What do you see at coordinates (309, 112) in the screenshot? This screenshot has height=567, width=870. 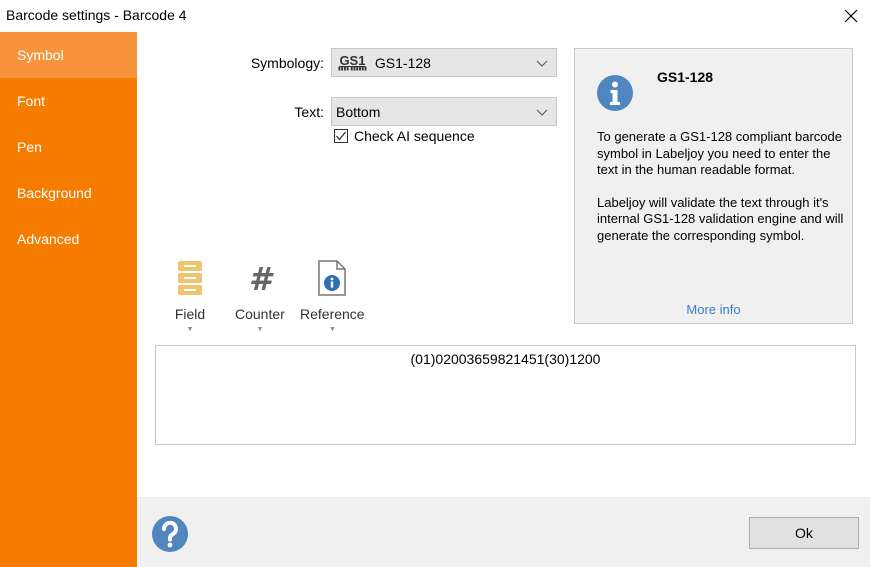 I see `text-label: Text:` at bounding box center [309, 112].